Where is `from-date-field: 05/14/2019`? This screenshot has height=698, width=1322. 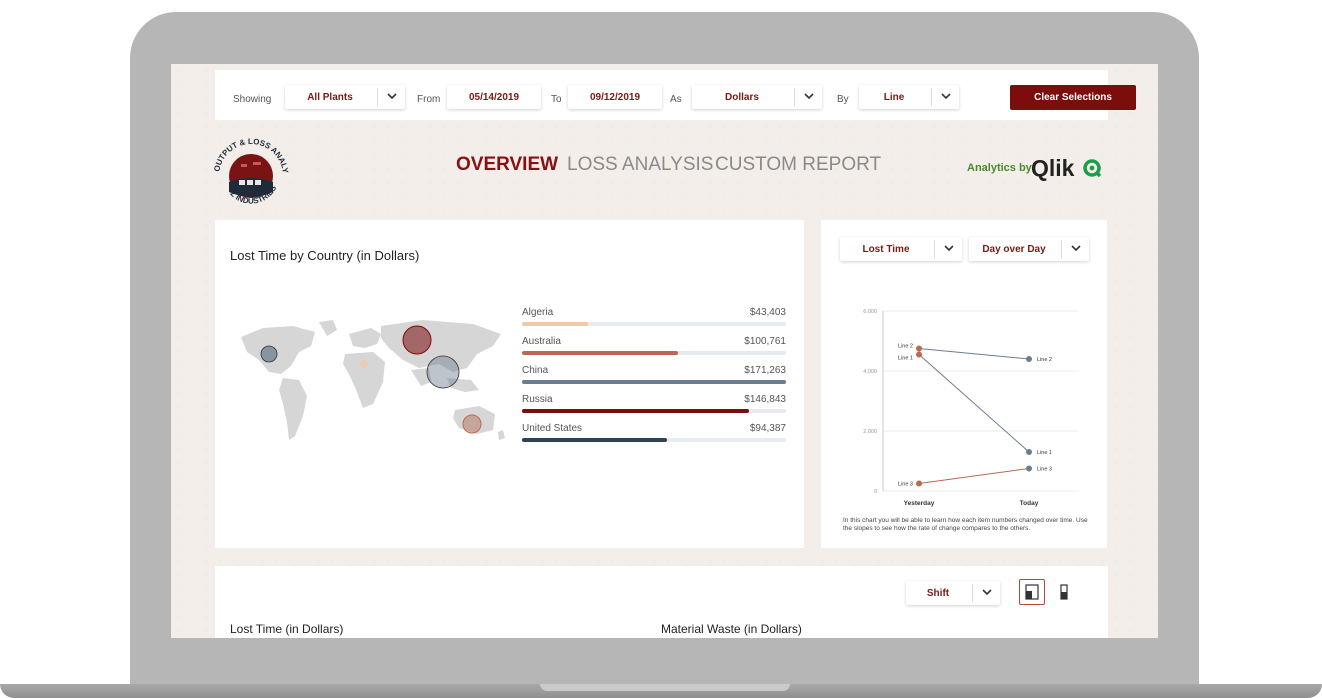
from-date-field: 05/14/2019 is located at coordinates (494, 97).